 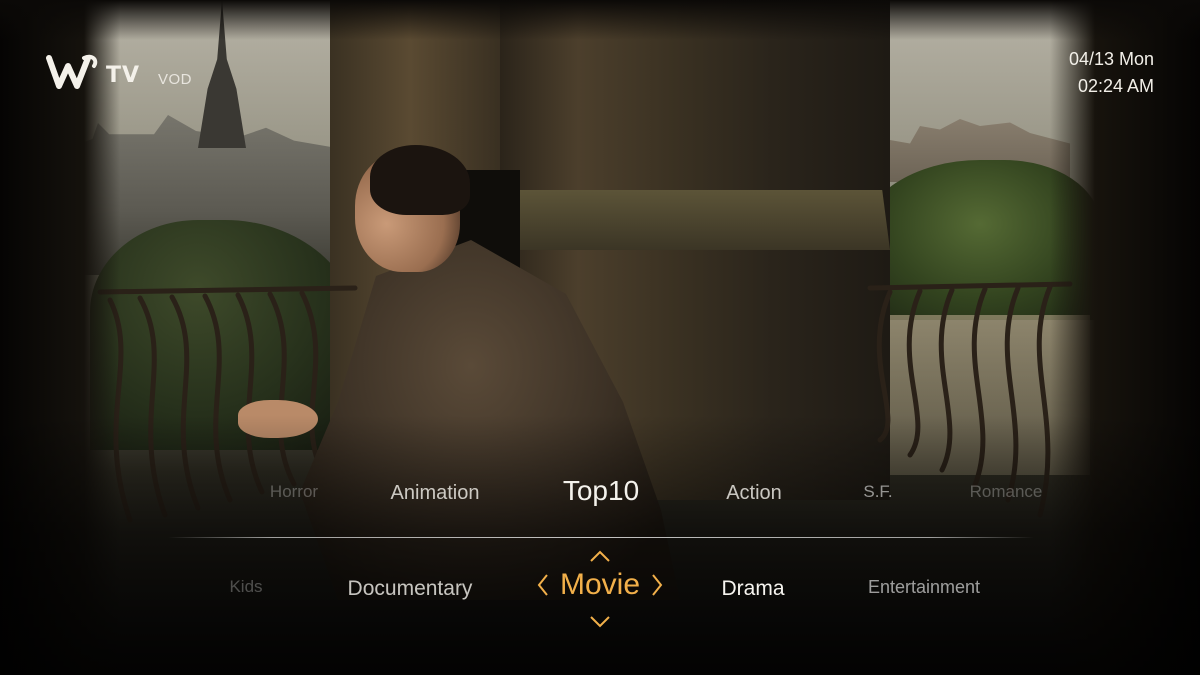 What do you see at coordinates (877, 492) in the screenshot?
I see `subcategory-sf: S.F.` at bounding box center [877, 492].